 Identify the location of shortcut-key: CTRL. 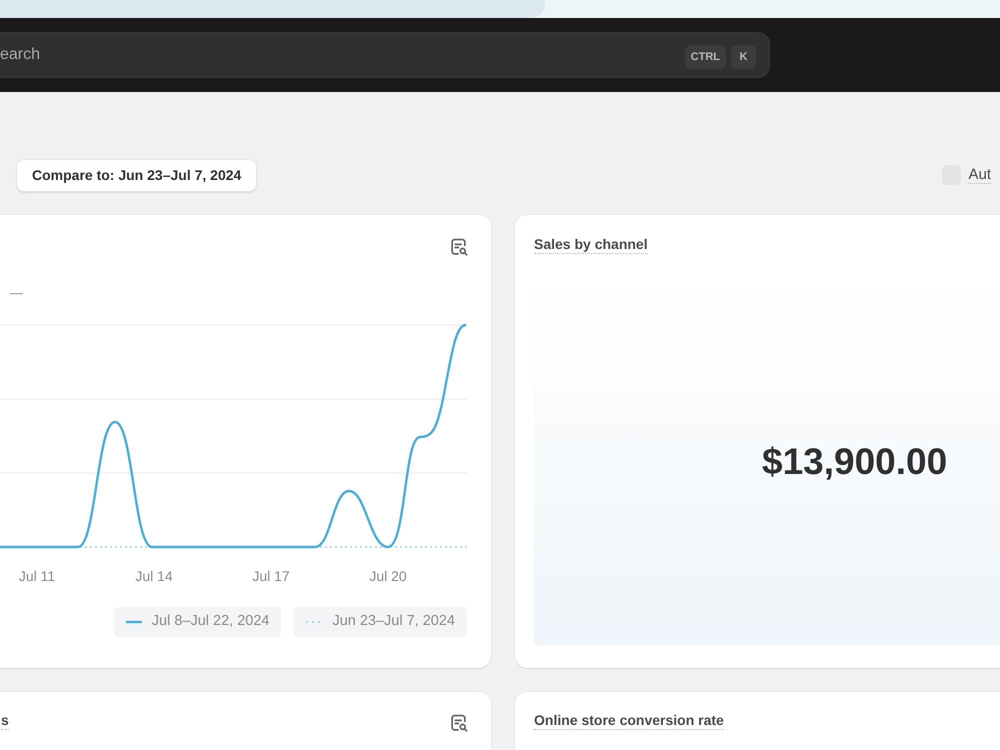
(705, 57).